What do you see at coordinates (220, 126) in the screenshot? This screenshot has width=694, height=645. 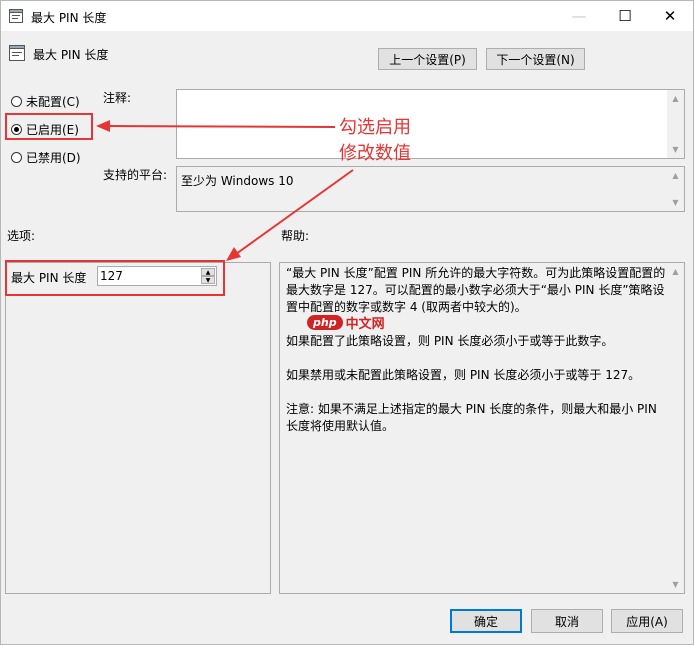 I see `arrow-to-enabled` at bounding box center [220, 126].